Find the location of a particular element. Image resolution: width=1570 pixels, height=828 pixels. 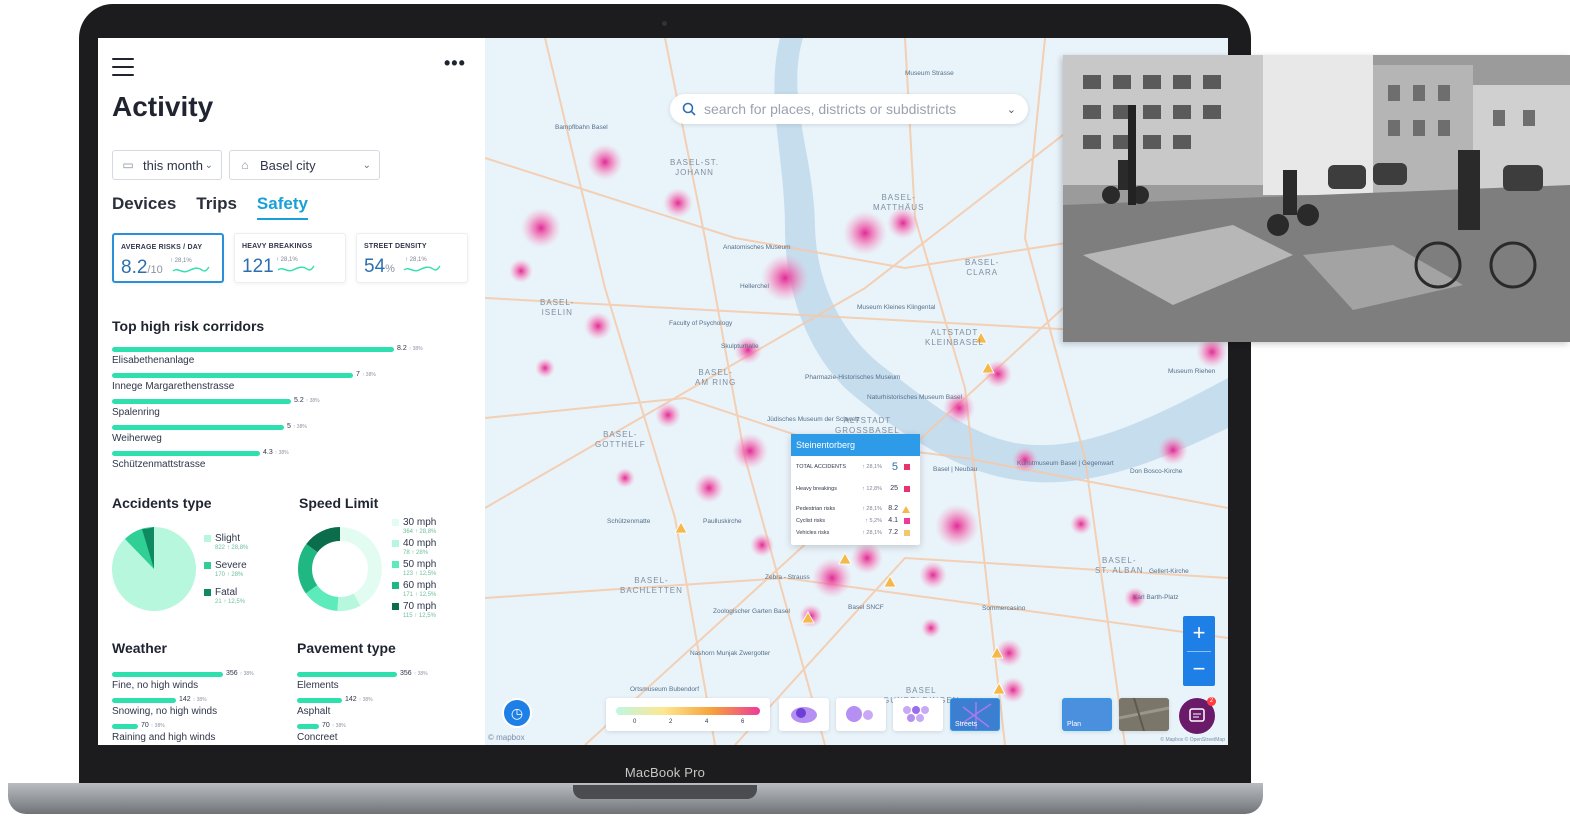

chat-button: 2 is located at coordinates (1197, 715).